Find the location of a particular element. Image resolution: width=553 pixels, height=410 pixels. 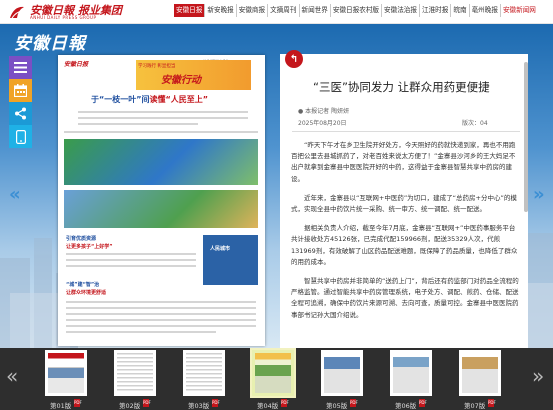

calendar-icon is located at coordinates (20, 90).